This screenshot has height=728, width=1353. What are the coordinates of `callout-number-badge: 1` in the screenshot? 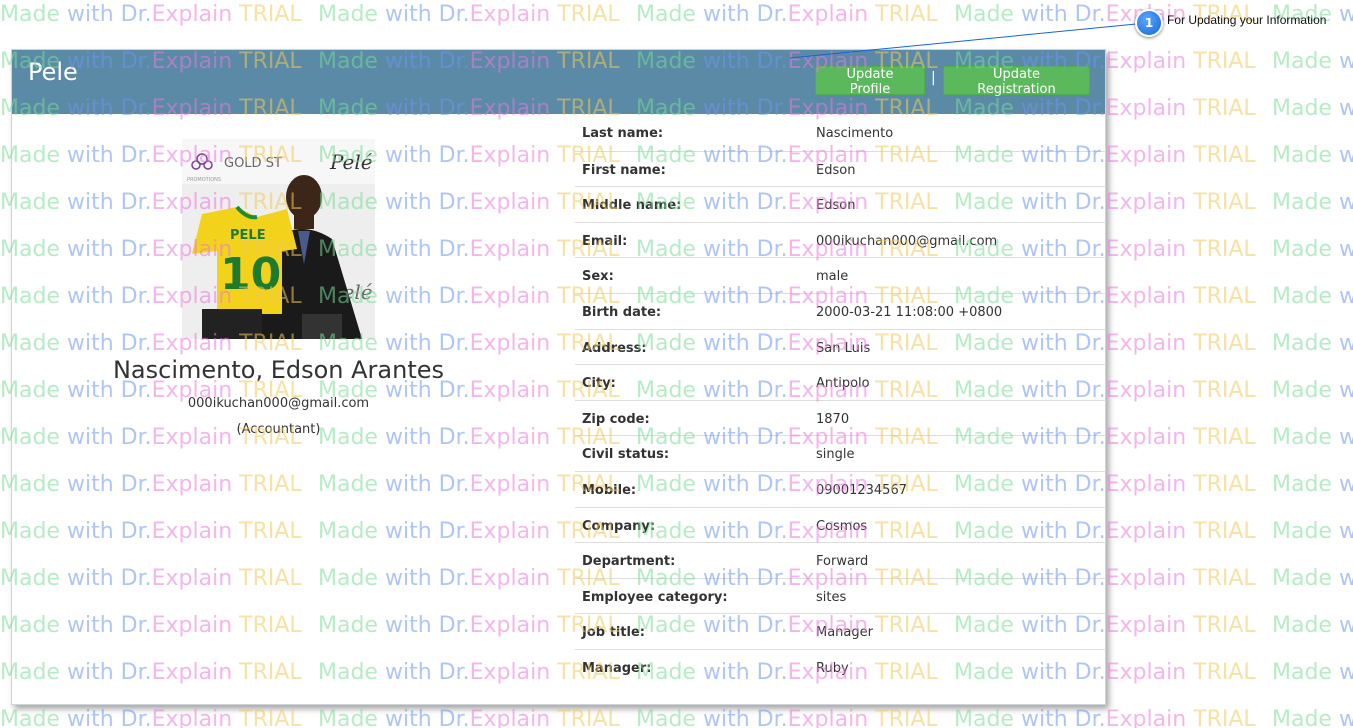 It's located at (1149, 23).